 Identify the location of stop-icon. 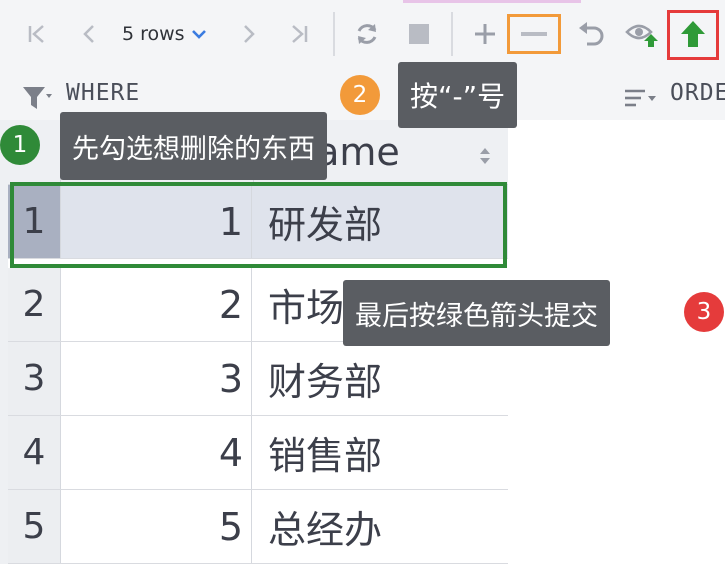
(419, 34).